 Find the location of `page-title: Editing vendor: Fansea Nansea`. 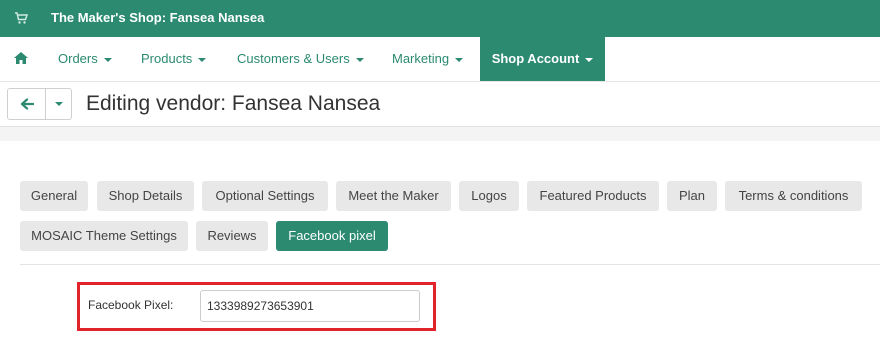

page-title: Editing vendor: Fansea Nansea is located at coordinates (233, 103).